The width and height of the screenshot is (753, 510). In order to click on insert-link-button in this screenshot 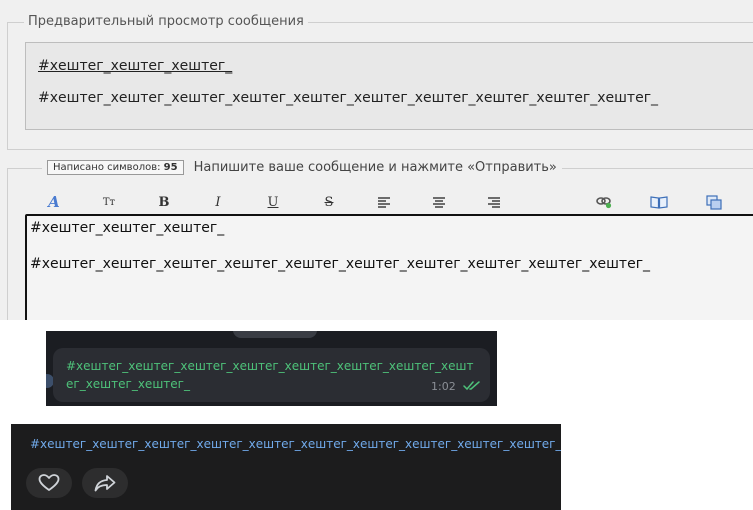, I will do `click(604, 202)`.